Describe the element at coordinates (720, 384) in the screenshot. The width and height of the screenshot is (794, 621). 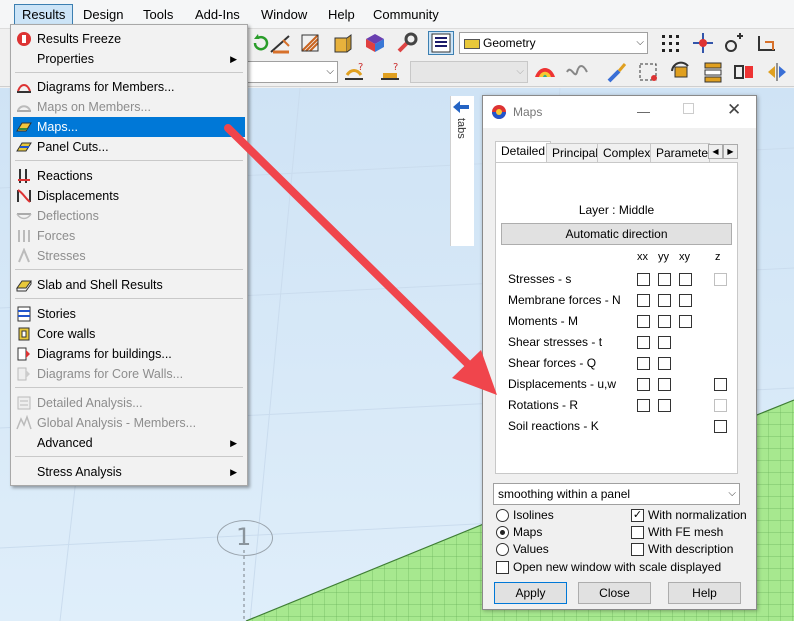
I see `displacements-z-checkbox` at that location.